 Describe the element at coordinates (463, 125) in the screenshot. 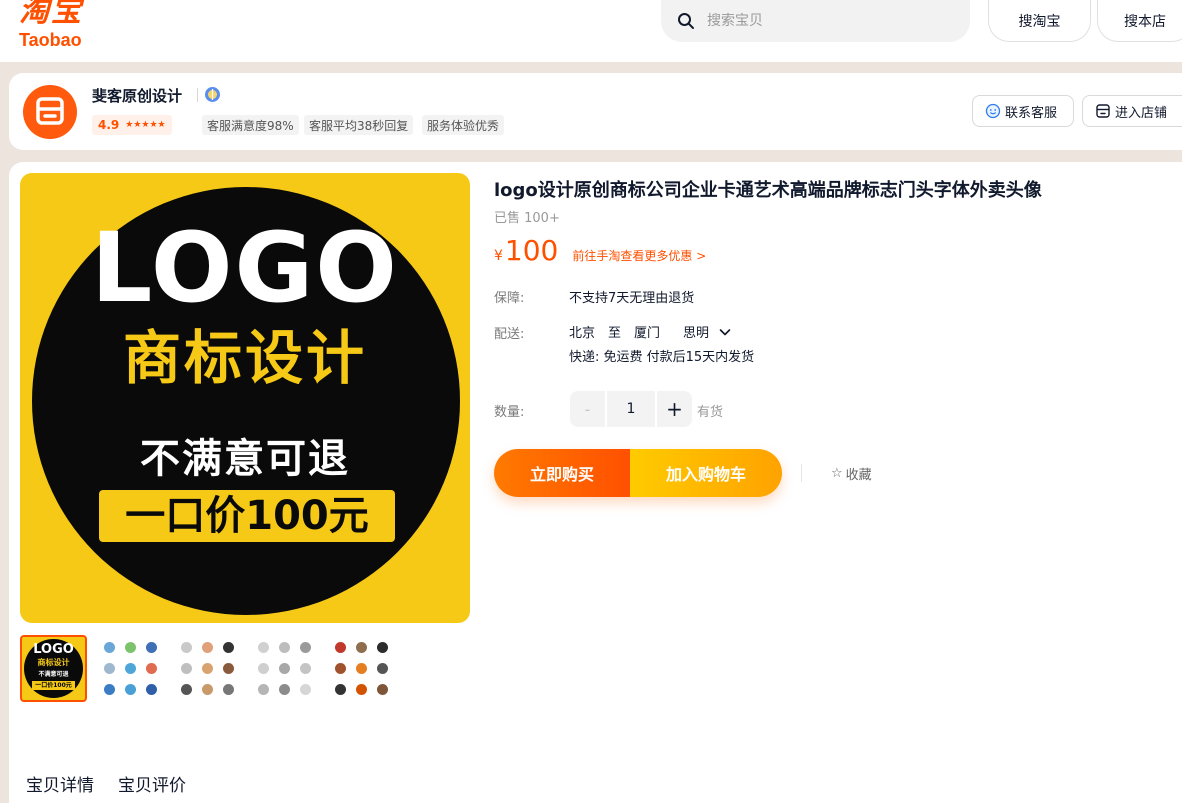

I see `service-tag-experience: 服务体验优秀` at that location.